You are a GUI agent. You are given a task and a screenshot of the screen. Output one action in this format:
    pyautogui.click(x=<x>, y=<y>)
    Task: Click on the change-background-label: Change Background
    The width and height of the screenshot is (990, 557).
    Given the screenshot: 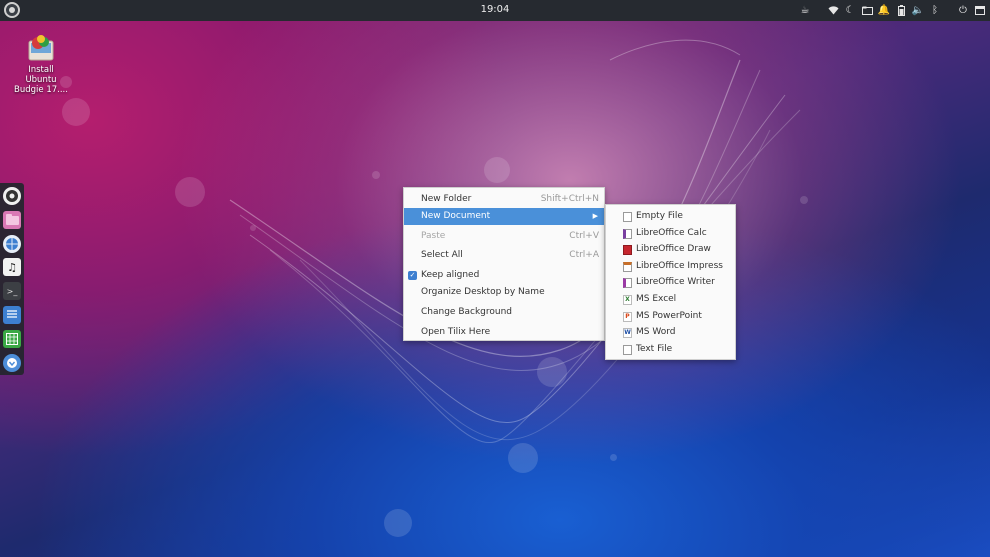 What is the action you would take?
    pyautogui.click(x=467, y=311)
    